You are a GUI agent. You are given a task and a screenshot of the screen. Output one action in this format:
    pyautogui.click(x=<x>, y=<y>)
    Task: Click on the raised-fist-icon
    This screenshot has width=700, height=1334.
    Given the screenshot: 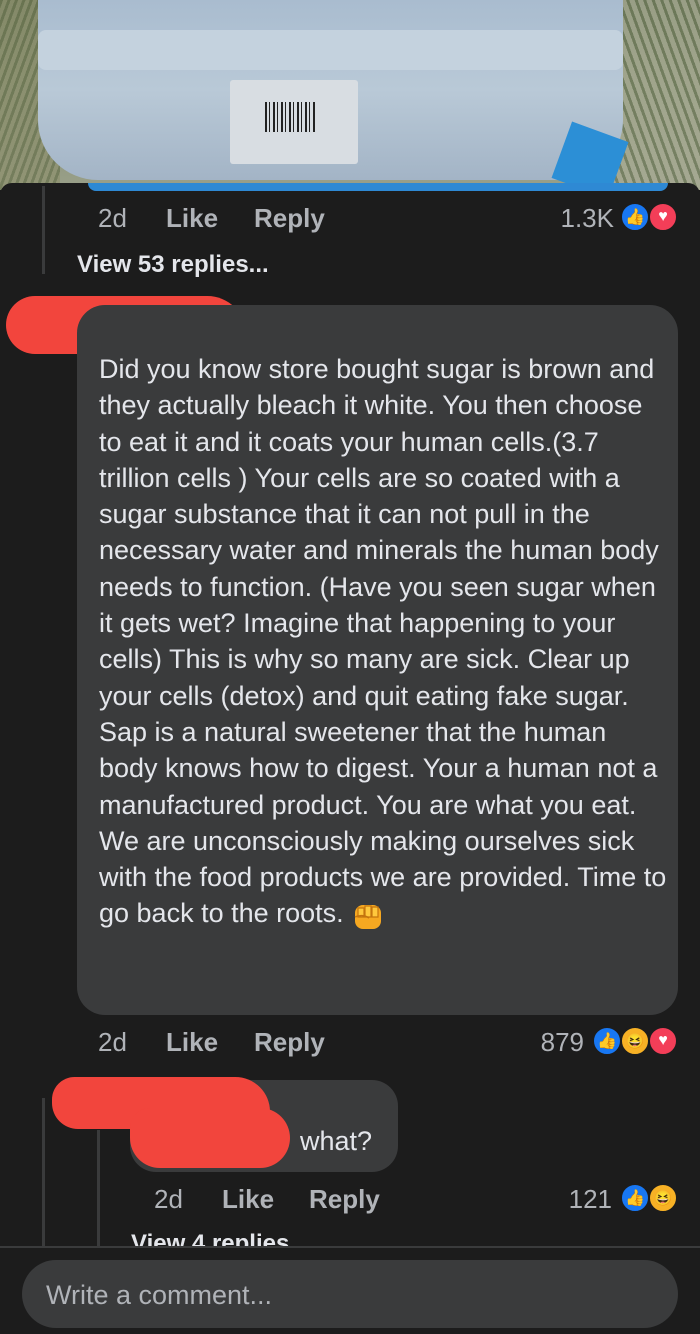 What is the action you would take?
    pyautogui.click(x=368, y=915)
    